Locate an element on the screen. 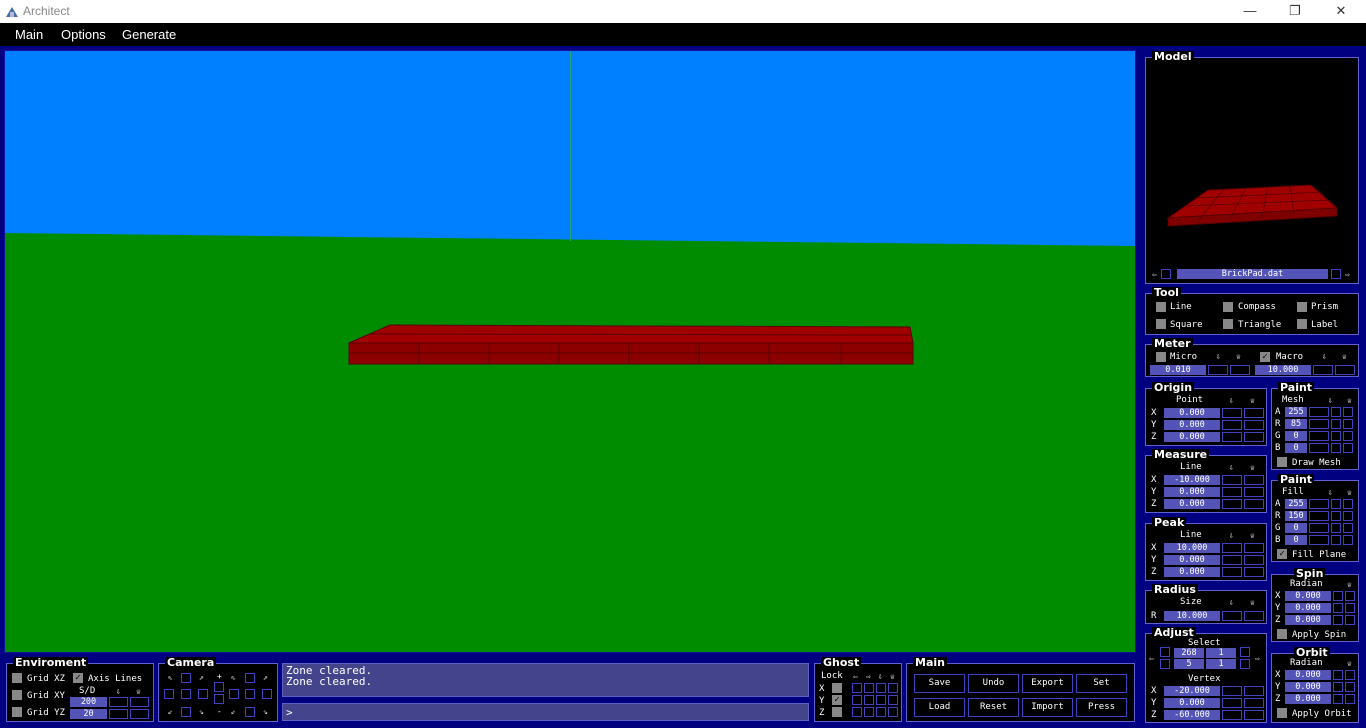  ghost-next-icon: ⇨ is located at coordinates (868, 676).